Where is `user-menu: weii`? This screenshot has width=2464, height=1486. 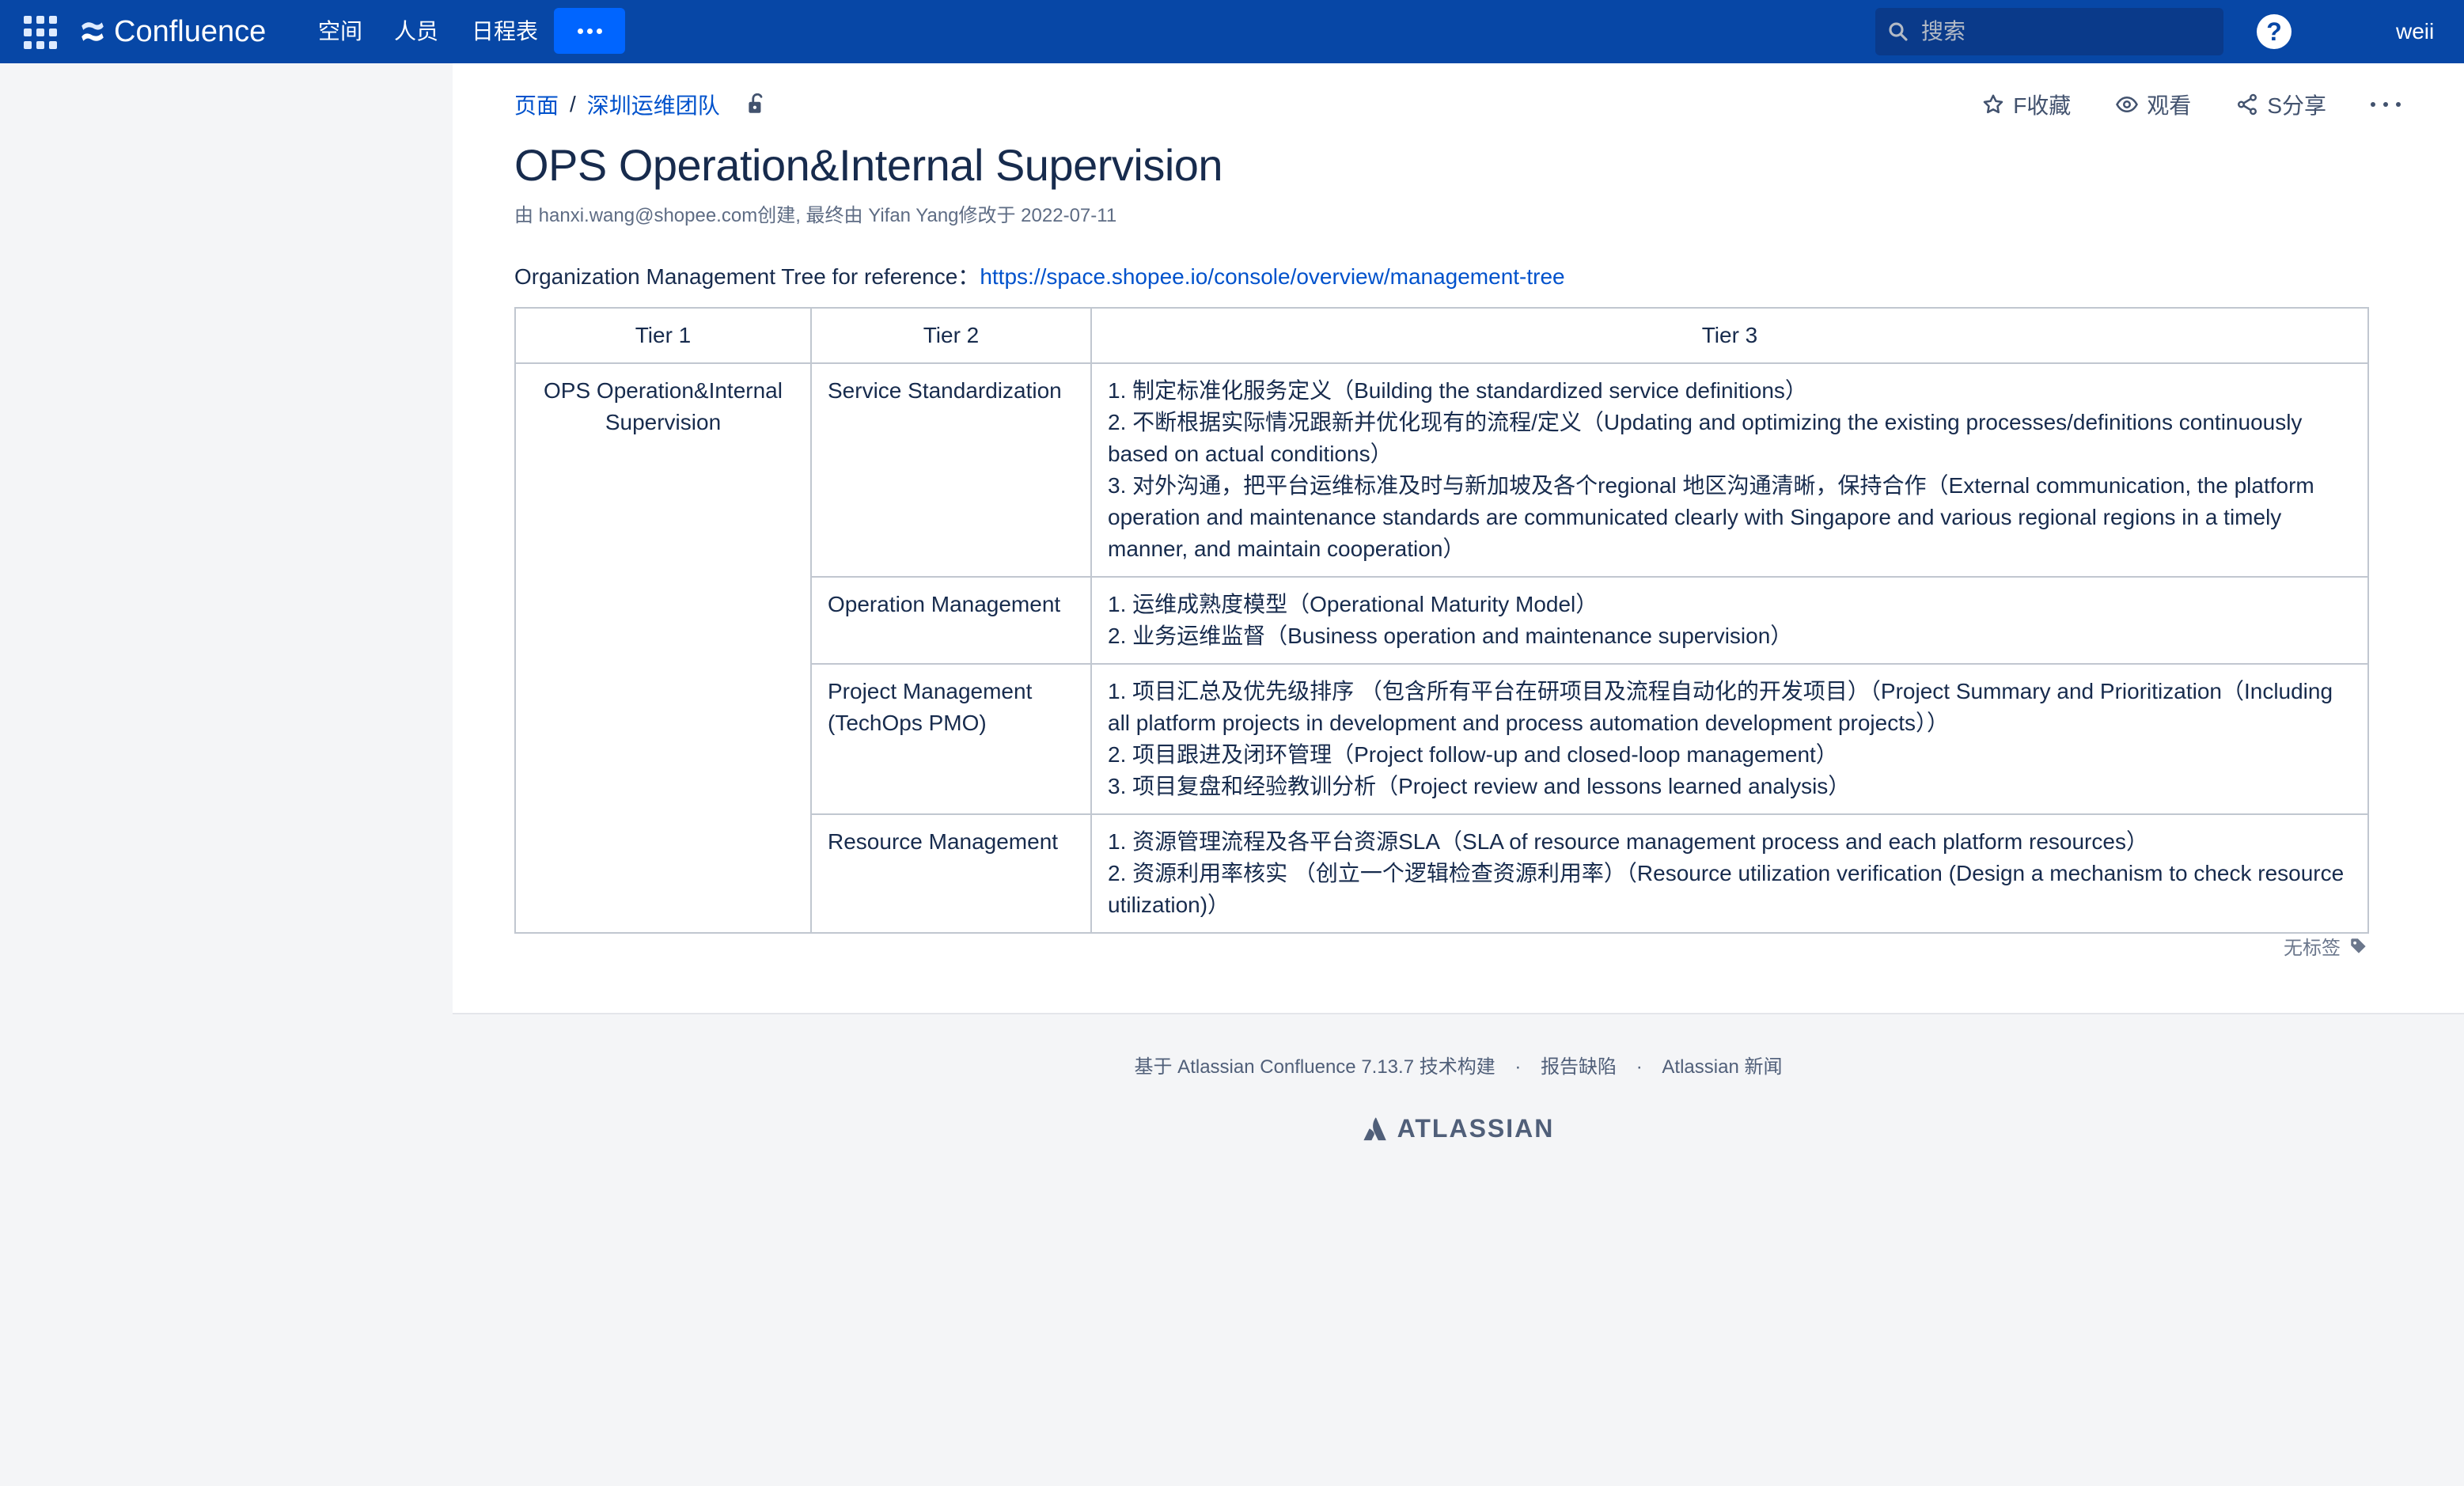
user-menu: weii is located at coordinates (2415, 31).